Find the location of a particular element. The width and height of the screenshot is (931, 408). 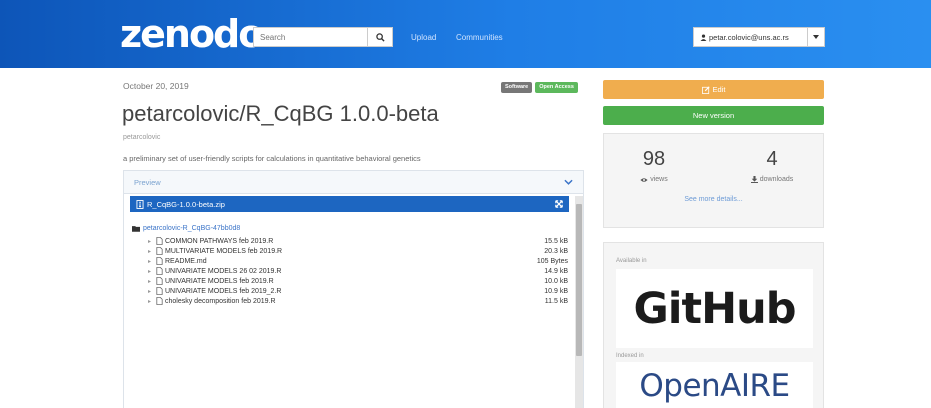

file-name: cholesky decomposition feb 2019.R is located at coordinates (220, 301).